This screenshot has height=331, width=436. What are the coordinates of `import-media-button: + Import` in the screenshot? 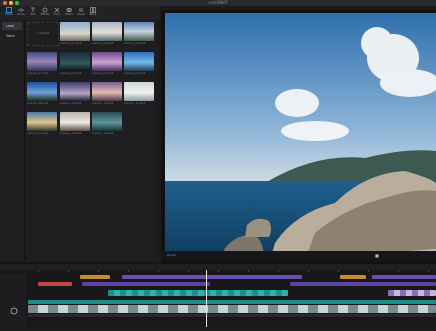 It's located at (43, 34).